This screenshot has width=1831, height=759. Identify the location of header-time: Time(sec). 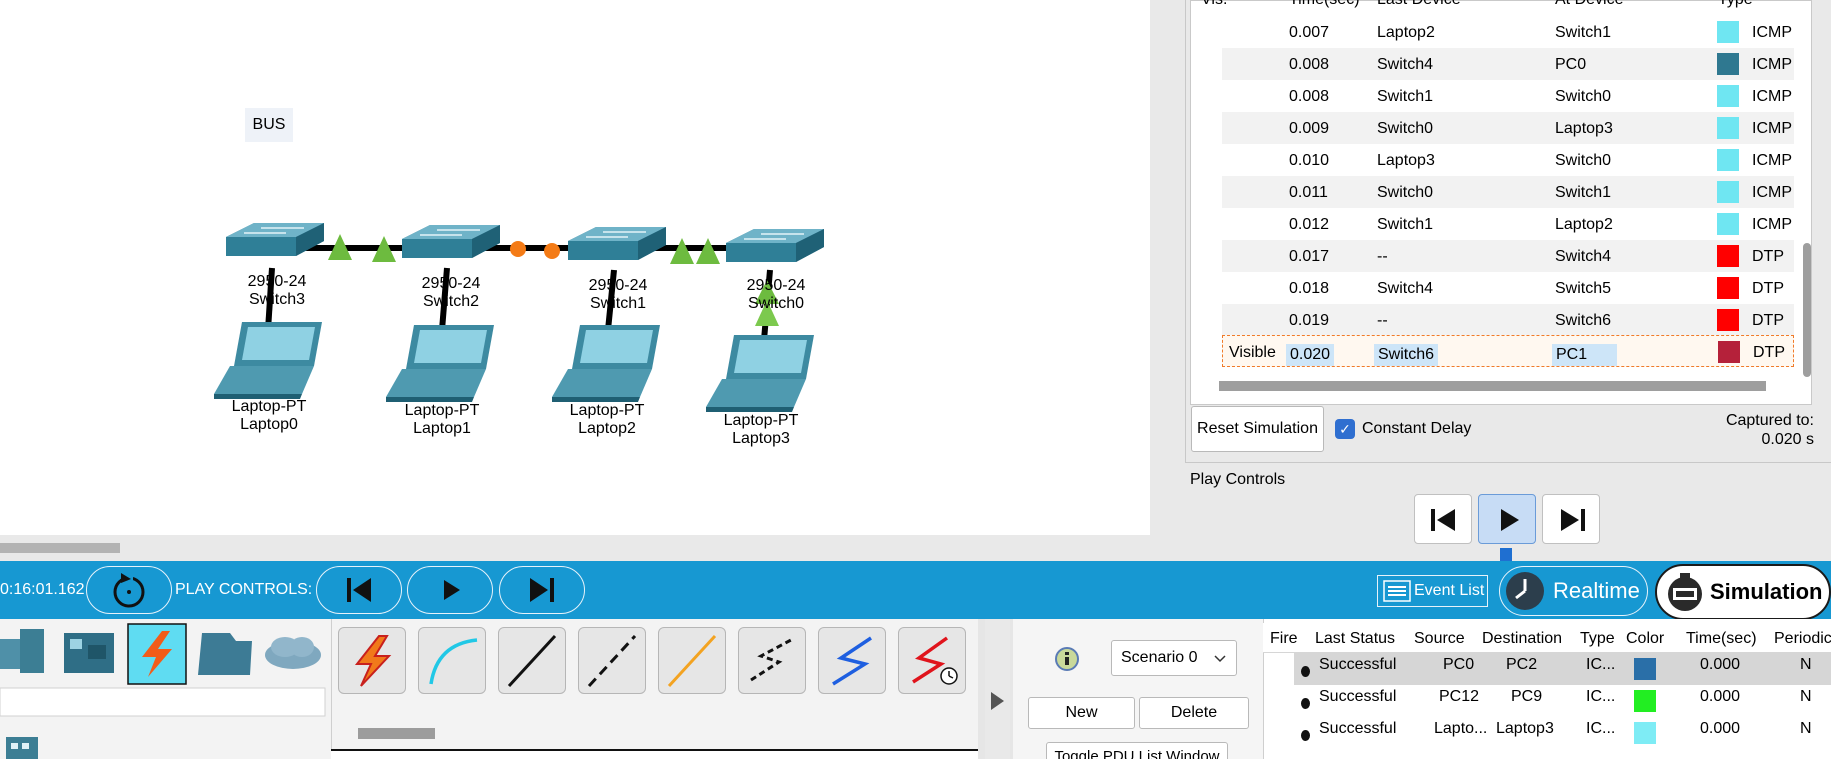
(1324, 4).